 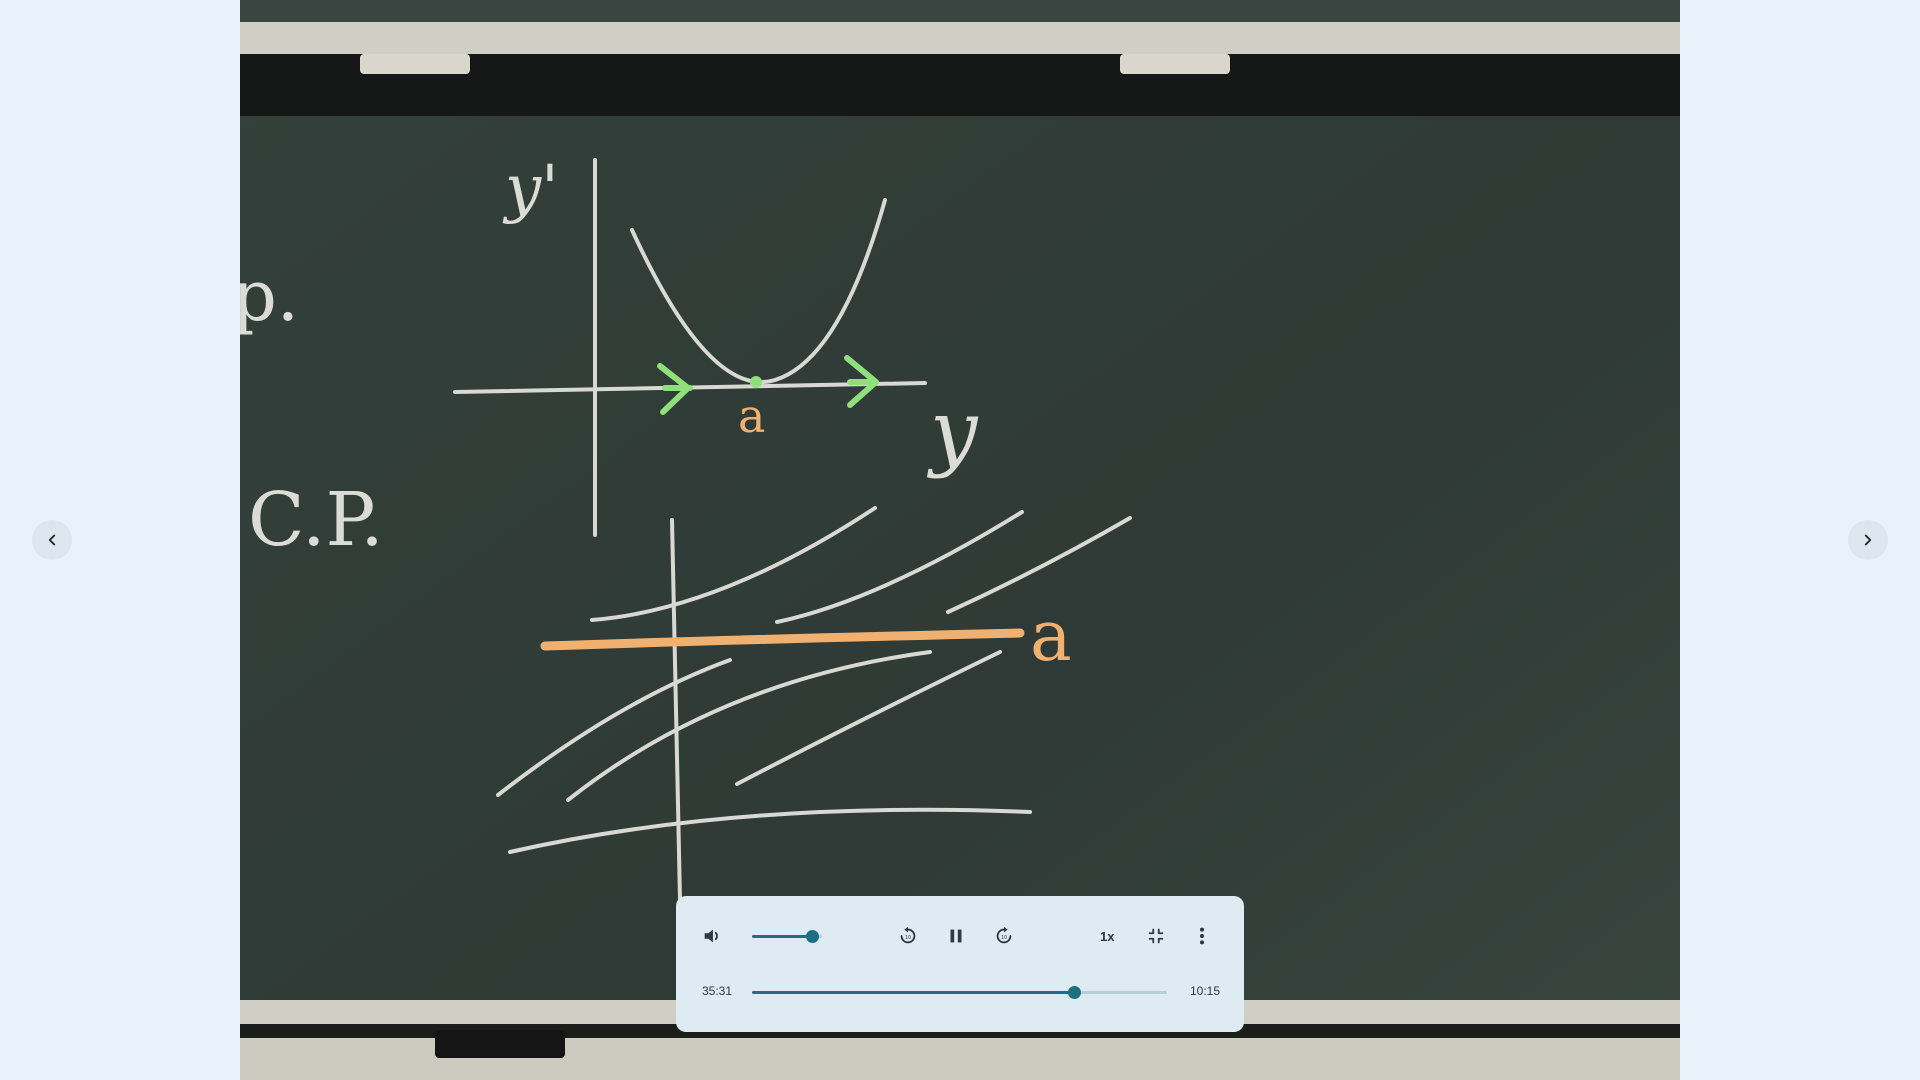 What do you see at coordinates (913, 992) in the screenshot?
I see `progress-slider-fill` at bounding box center [913, 992].